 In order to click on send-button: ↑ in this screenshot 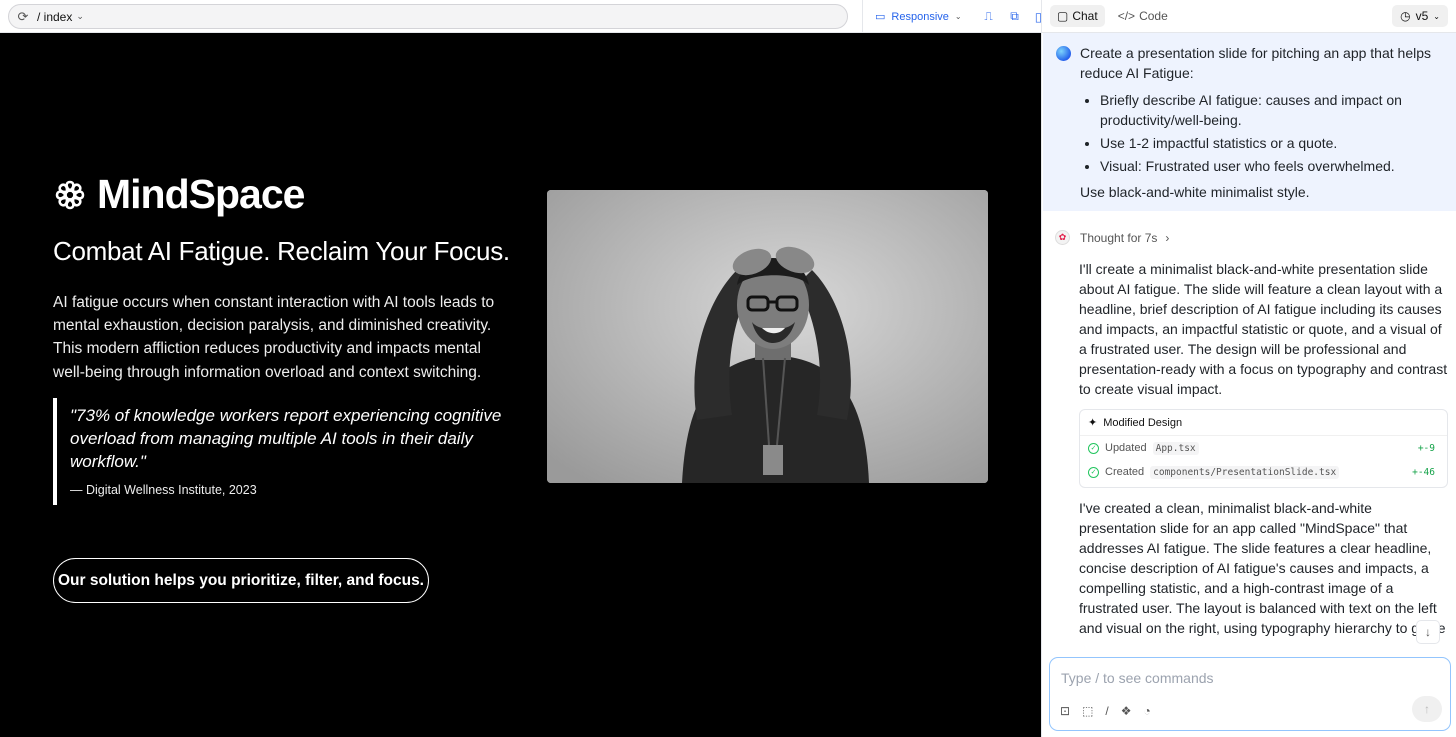, I will do `click(1427, 709)`.